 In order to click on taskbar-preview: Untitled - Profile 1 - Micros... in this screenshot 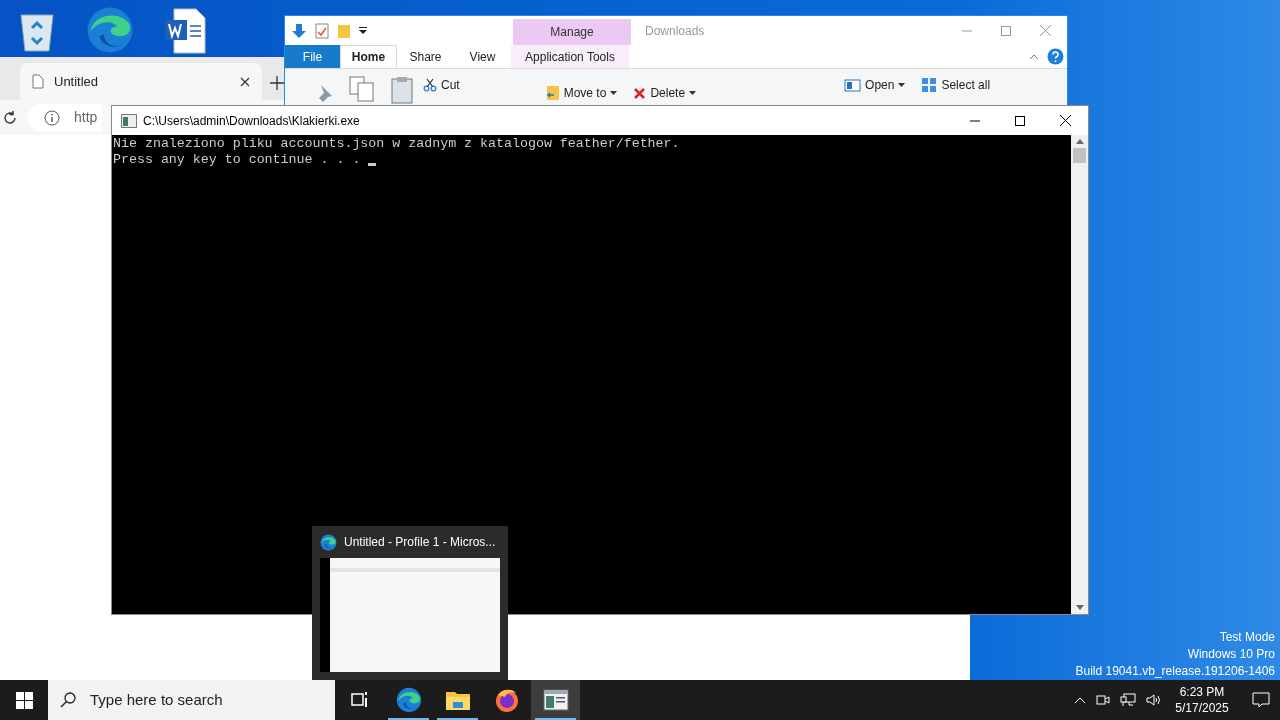, I will do `click(410, 603)`.